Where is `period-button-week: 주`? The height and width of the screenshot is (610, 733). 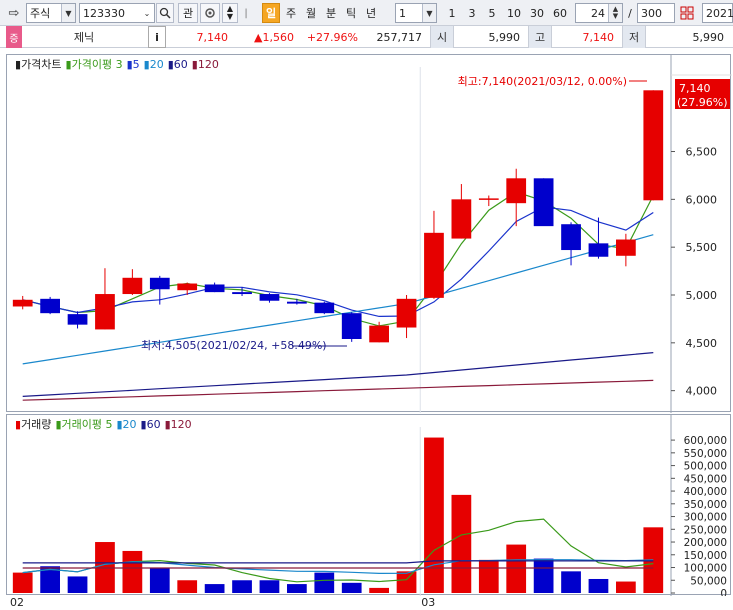
period-button-week: 주 is located at coordinates (291, 13).